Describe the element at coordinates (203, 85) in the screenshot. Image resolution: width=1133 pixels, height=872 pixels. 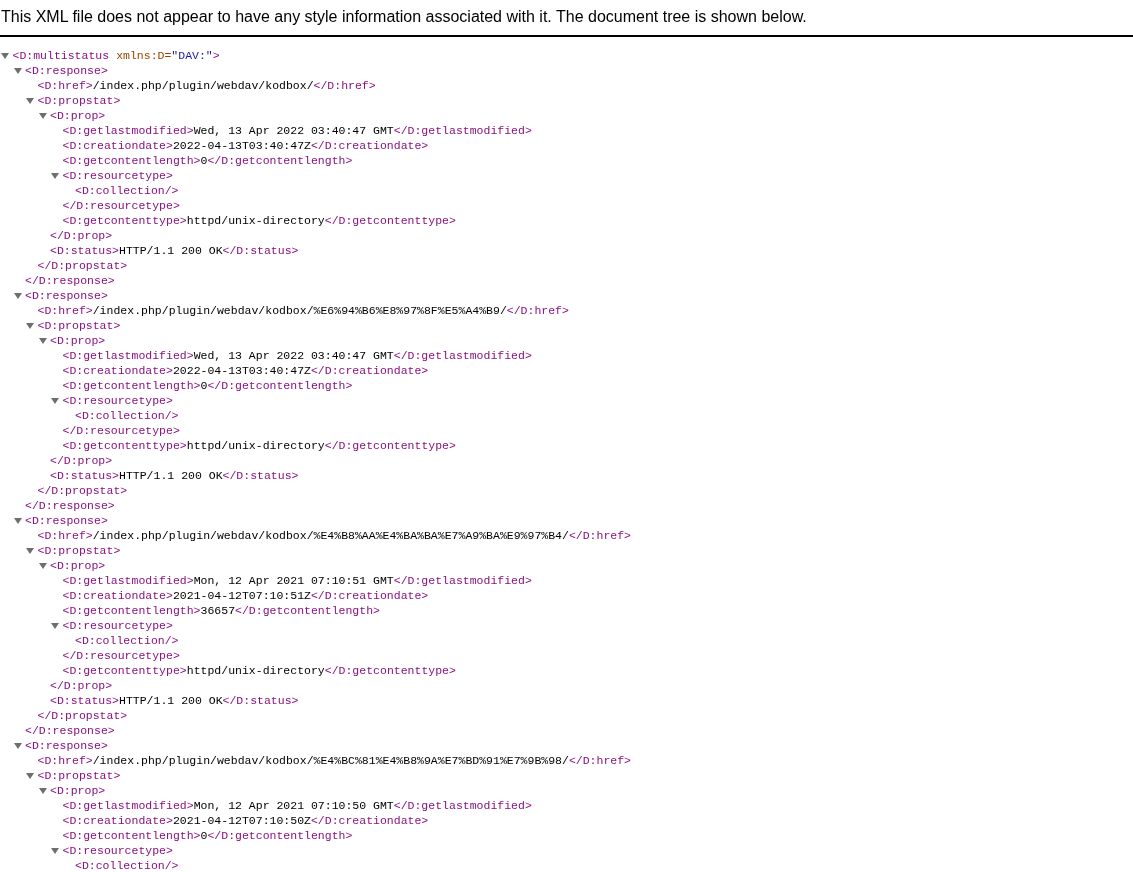
I see `text-value: /index.php/plugin/webdav/kodbox/` at that location.